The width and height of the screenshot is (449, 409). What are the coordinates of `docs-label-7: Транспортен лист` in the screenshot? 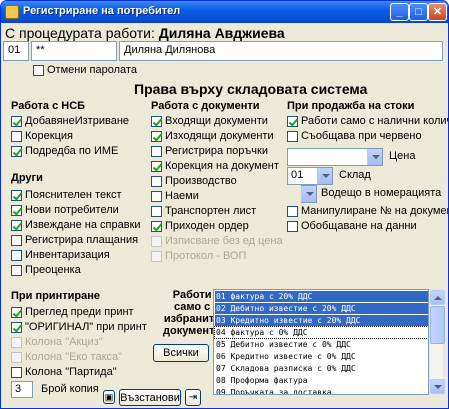 It's located at (211, 211).